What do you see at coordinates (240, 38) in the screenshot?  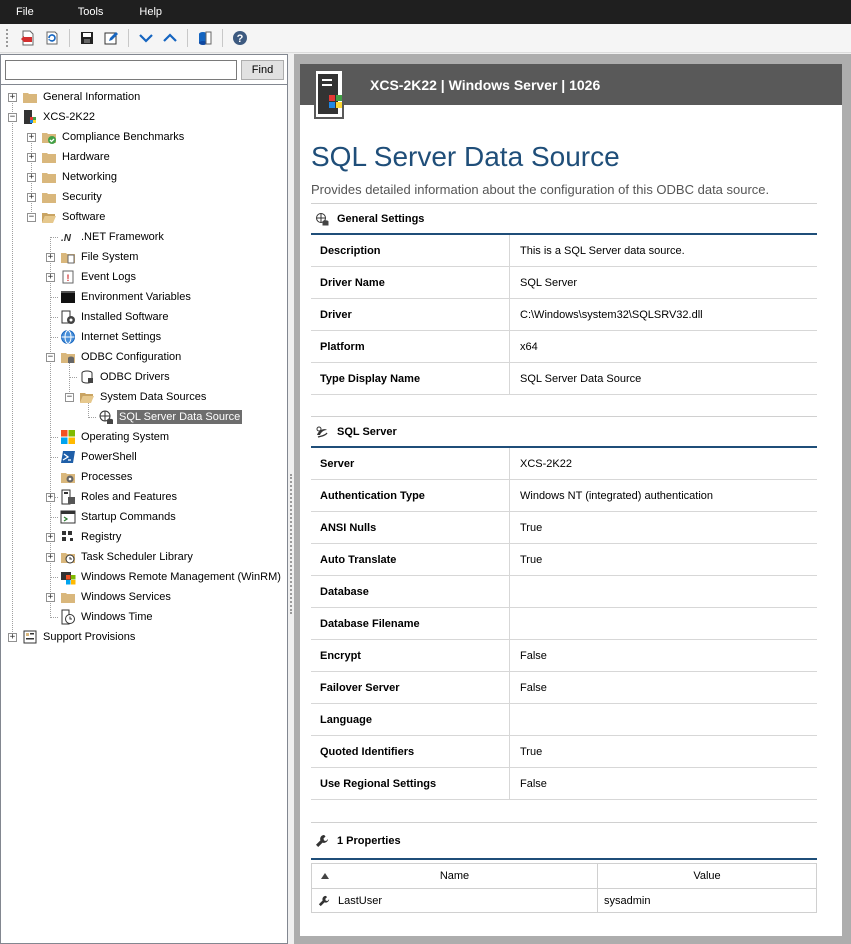 I see `help-icon: ?` at bounding box center [240, 38].